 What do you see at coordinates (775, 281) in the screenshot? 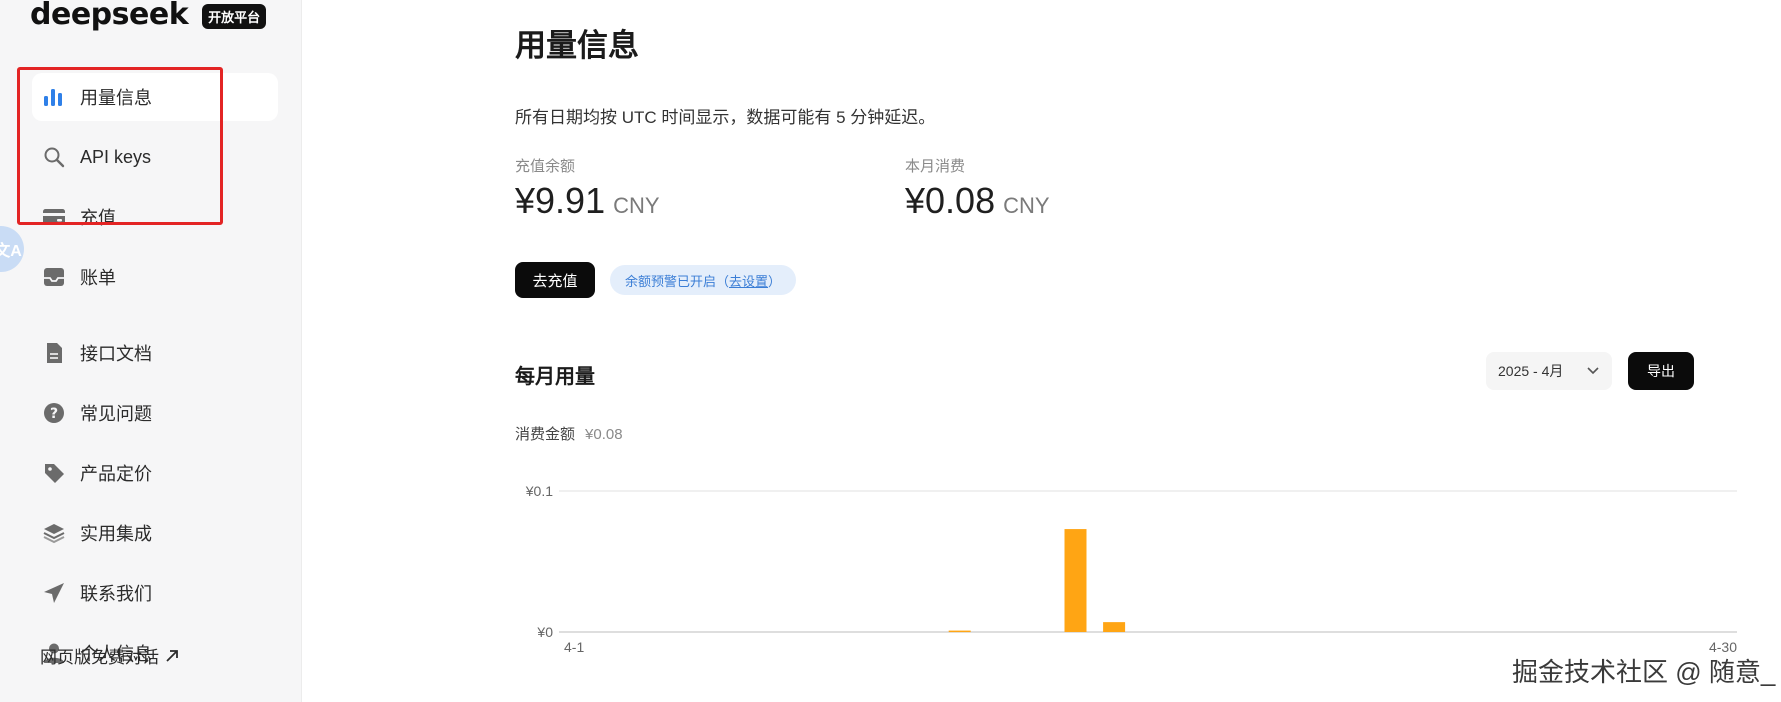
I see `alert-paren-close: ）` at bounding box center [775, 281].